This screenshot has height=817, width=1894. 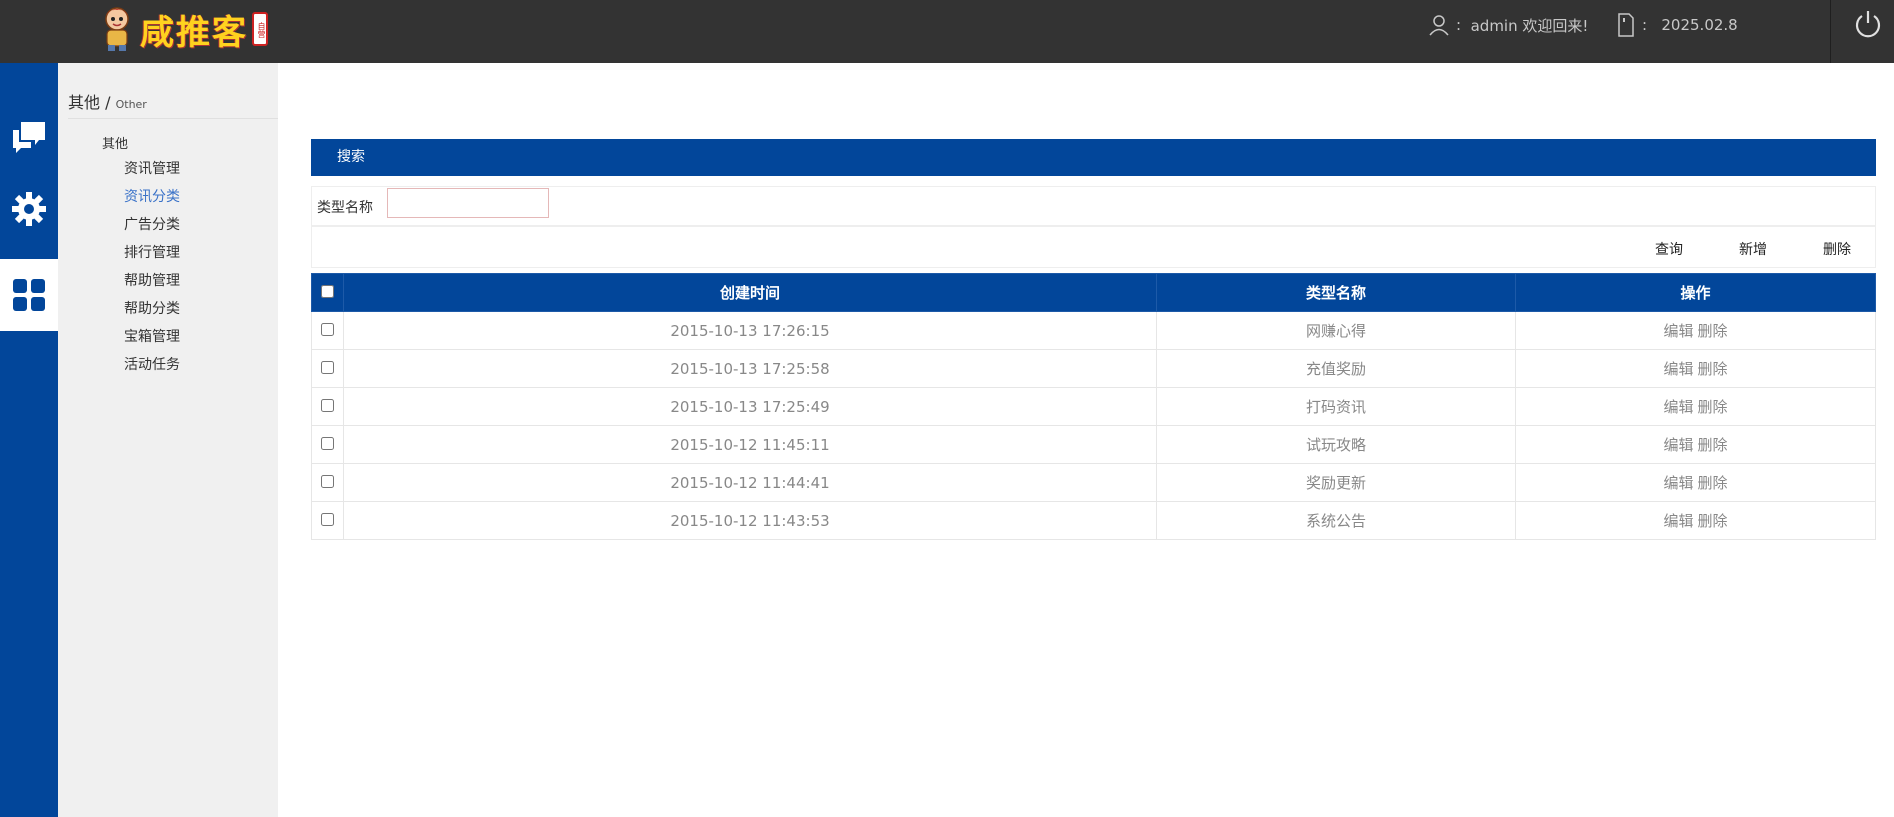 What do you see at coordinates (1699, 25) in the screenshot?
I see `date-text: 2025.02.8` at bounding box center [1699, 25].